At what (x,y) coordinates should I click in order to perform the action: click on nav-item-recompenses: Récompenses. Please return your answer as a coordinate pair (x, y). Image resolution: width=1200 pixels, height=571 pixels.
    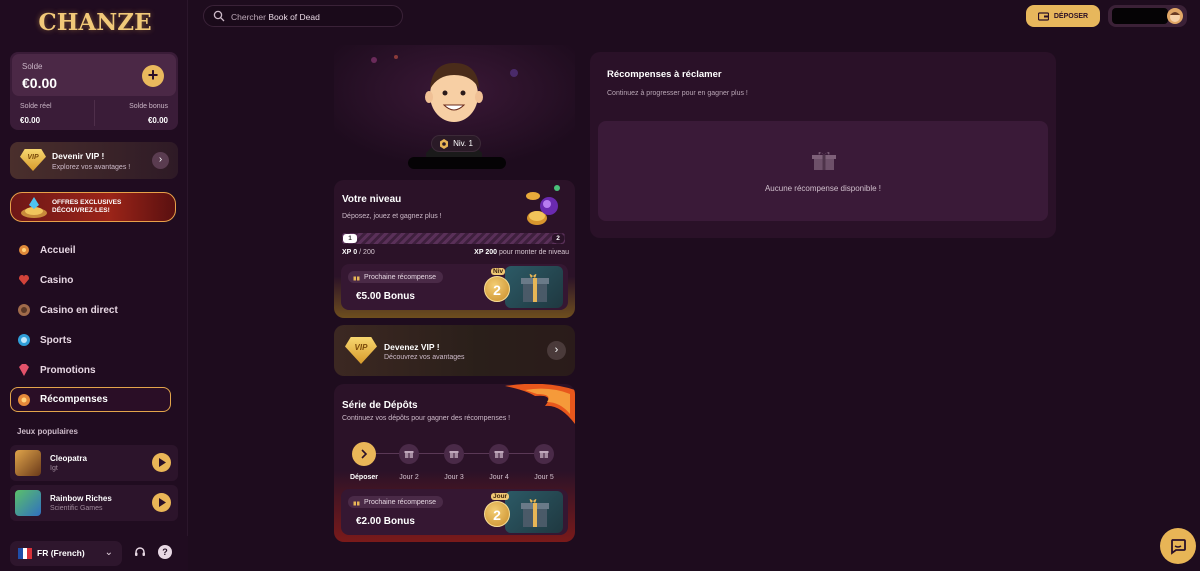
    Looking at the image, I should click on (90, 399).